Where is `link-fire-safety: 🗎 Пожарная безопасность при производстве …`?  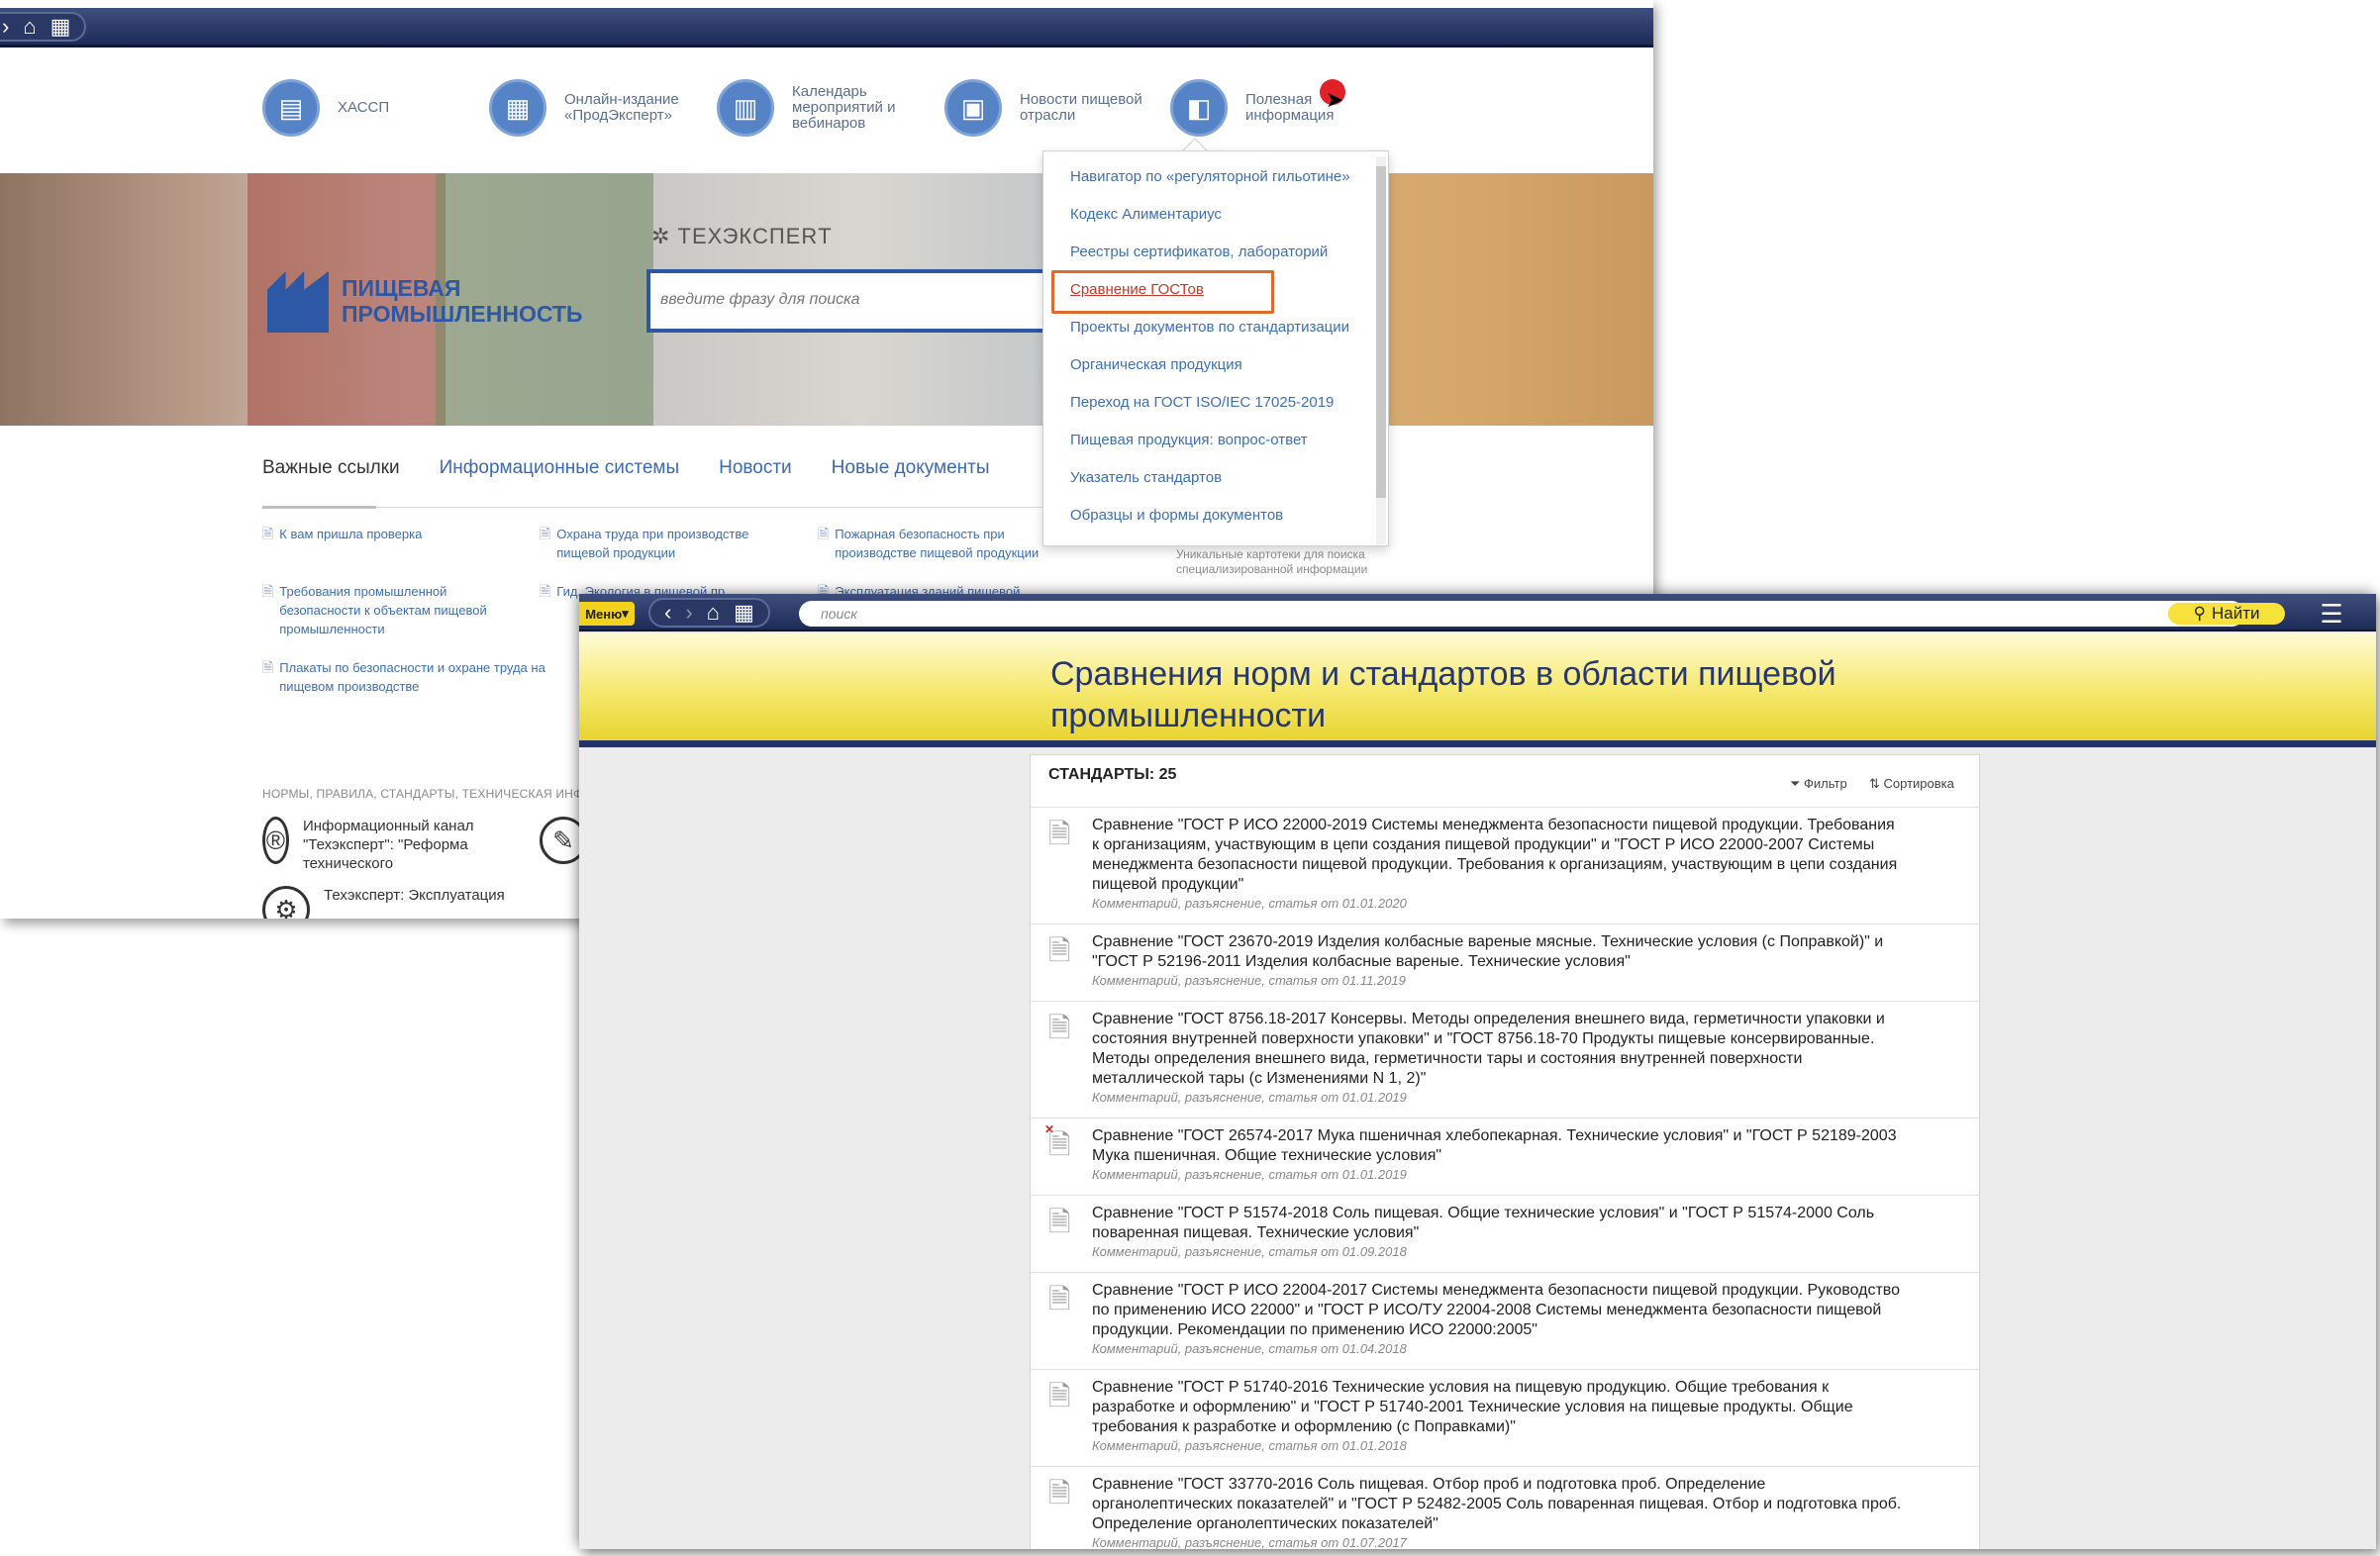 link-fire-safety: 🗎 Пожарная безопасность при производстве … is located at coordinates (941, 544).